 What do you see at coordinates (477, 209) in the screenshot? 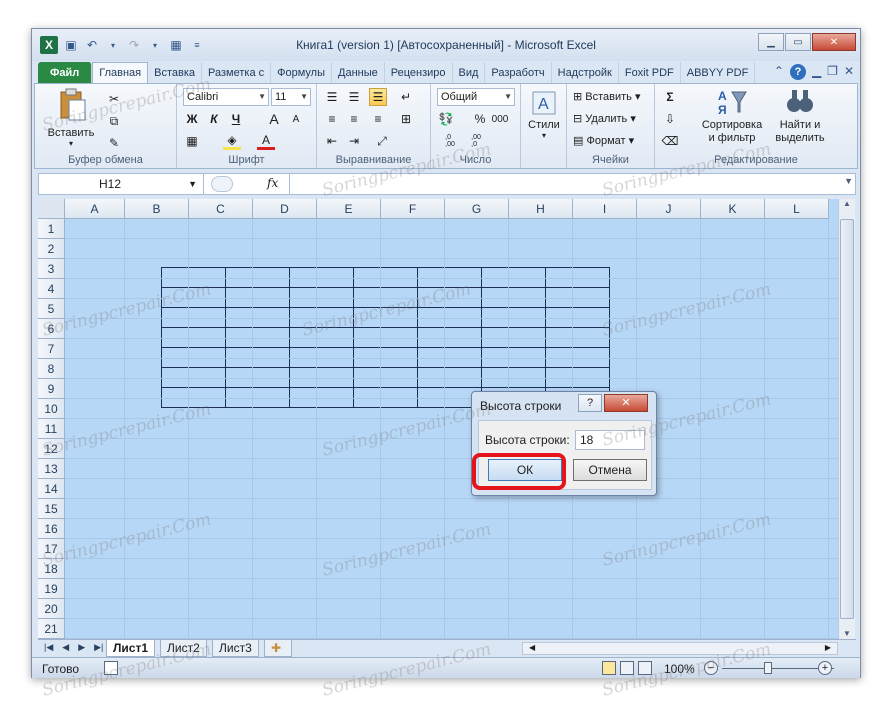
I see `column-header-g: G` at bounding box center [477, 209].